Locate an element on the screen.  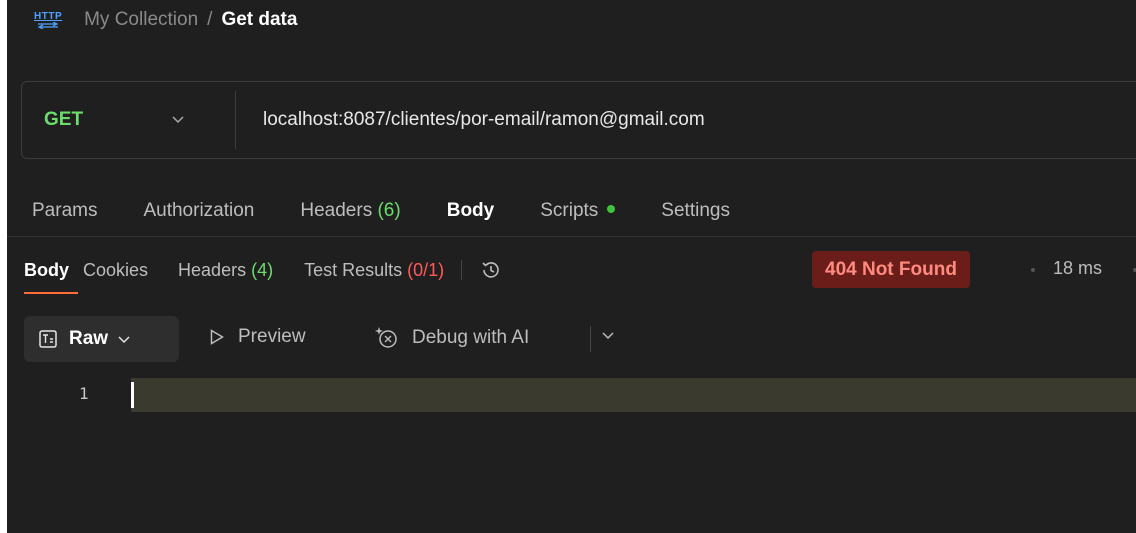
raw-format-icon is located at coordinates (48, 339).